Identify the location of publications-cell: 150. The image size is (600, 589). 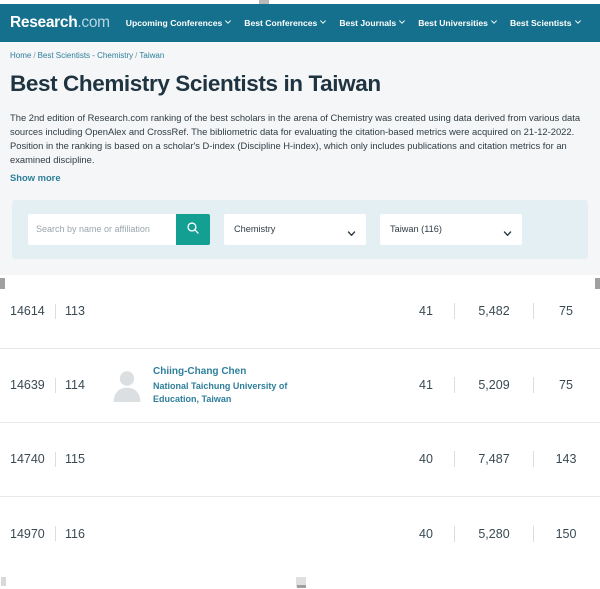
(566, 533).